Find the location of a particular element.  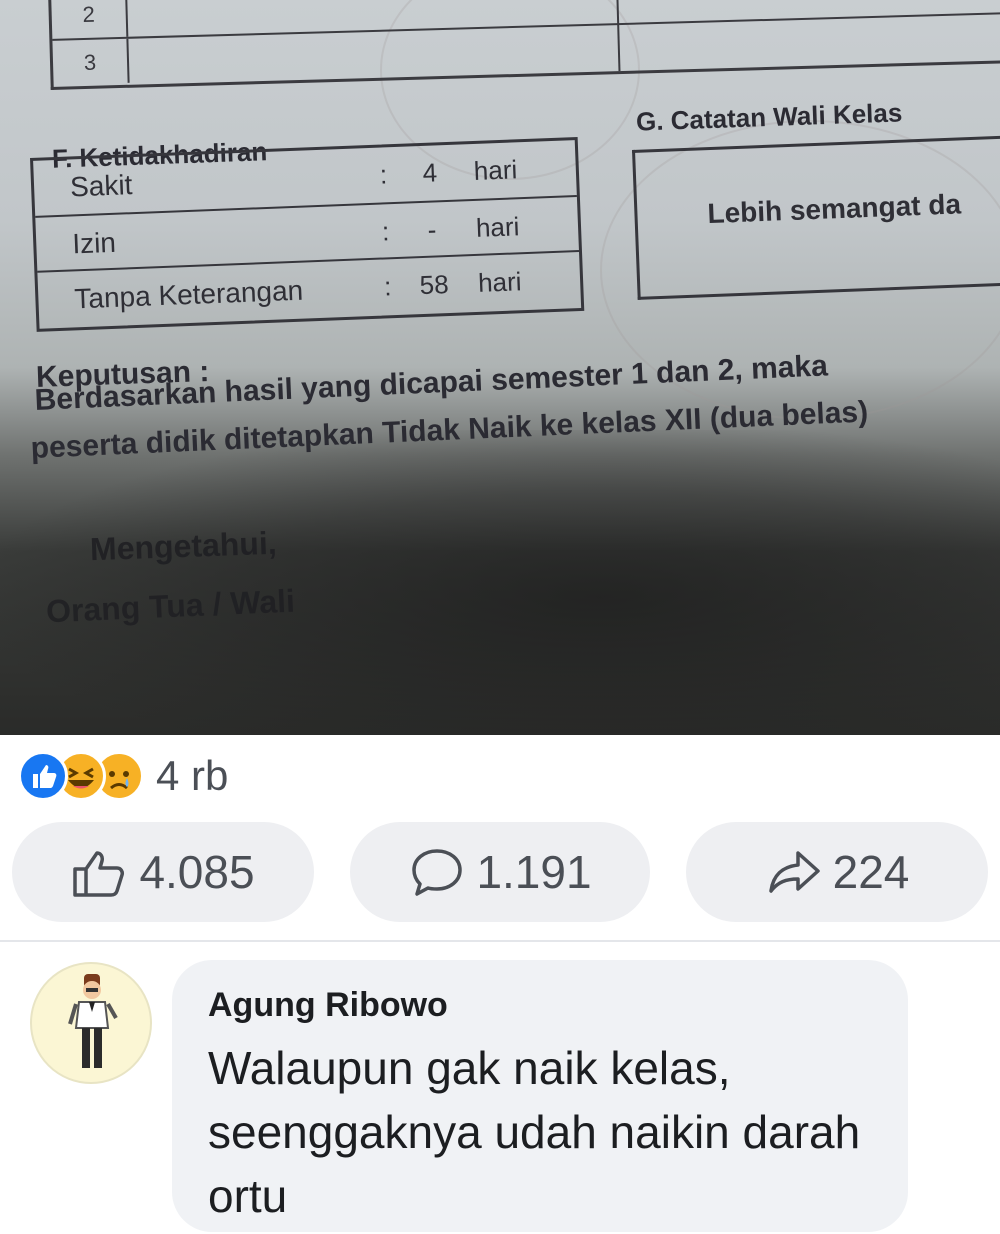

share-count: 224 is located at coordinates (871, 872).